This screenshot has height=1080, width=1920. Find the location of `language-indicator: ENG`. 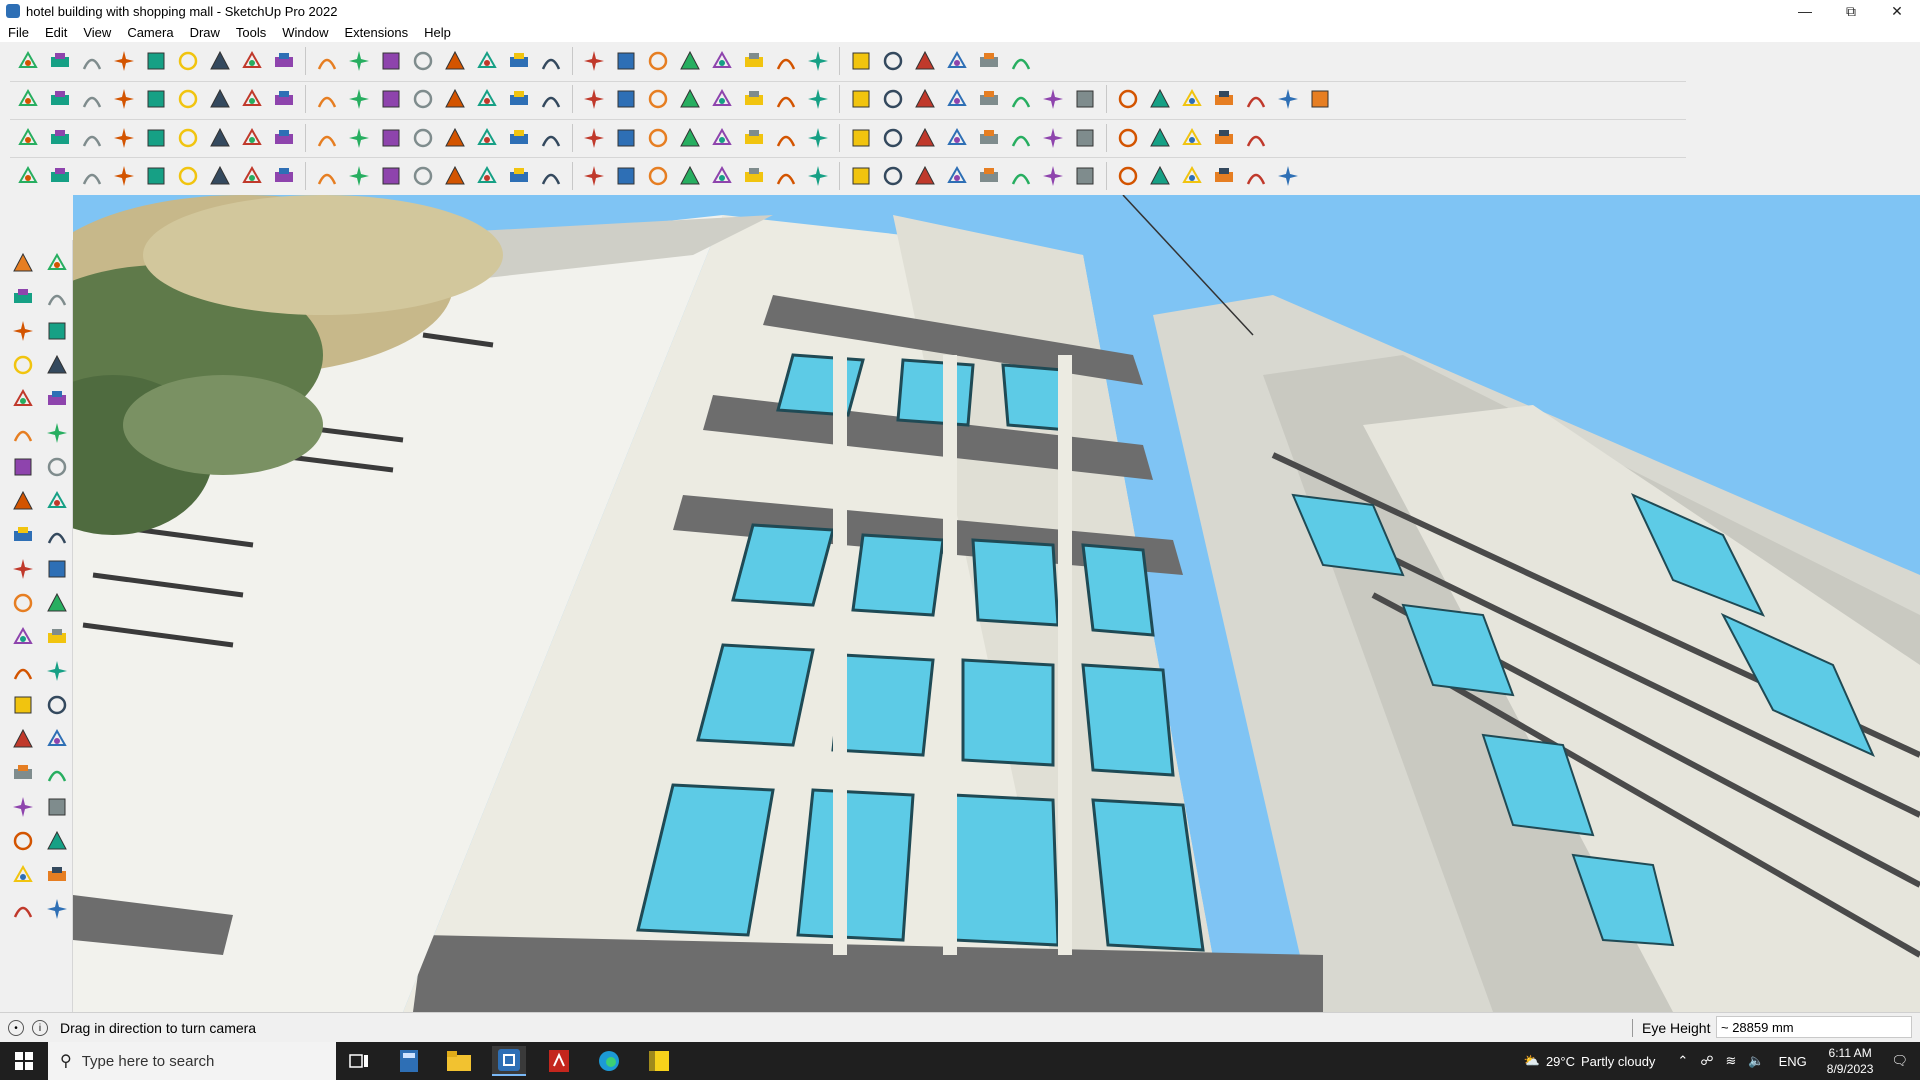

language-indicator: ENG is located at coordinates (1793, 1061).